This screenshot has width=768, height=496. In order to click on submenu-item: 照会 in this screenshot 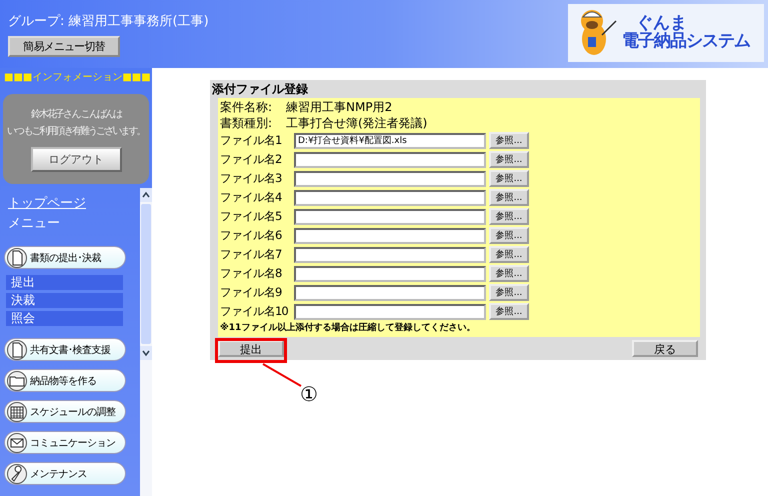, I will do `click(64, 318)`.